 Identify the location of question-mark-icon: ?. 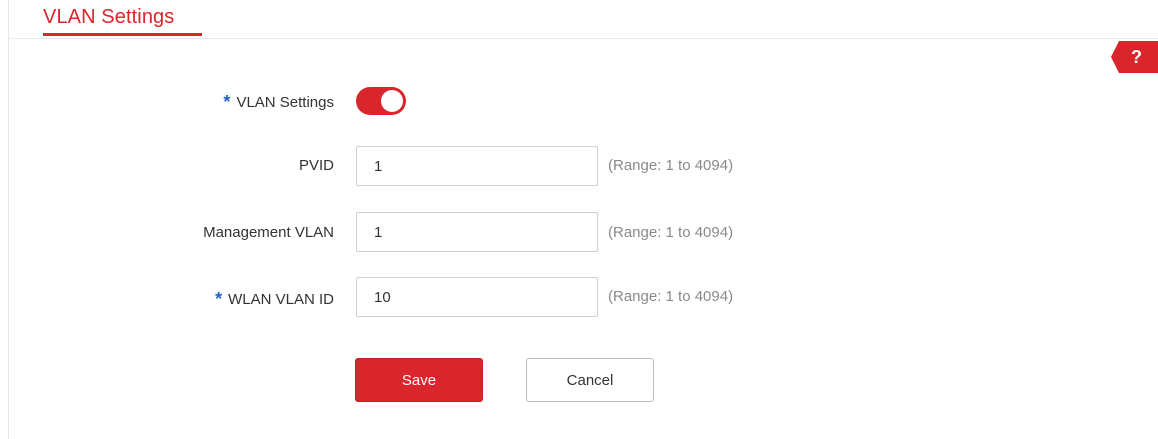
(1136, 56).